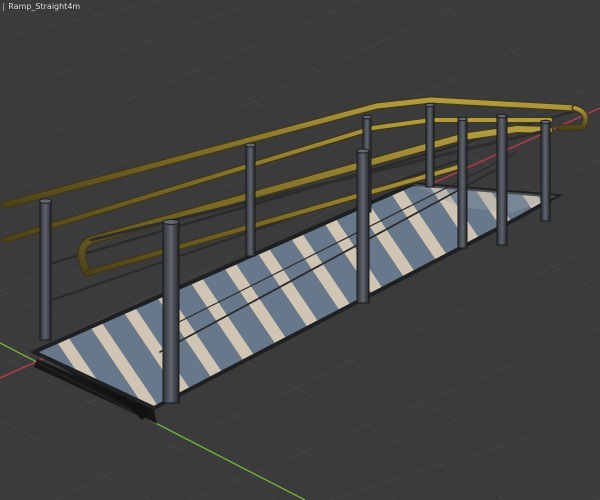  I want to click on object-name-label: | Ramp_Straight4m, so click(41, 7).